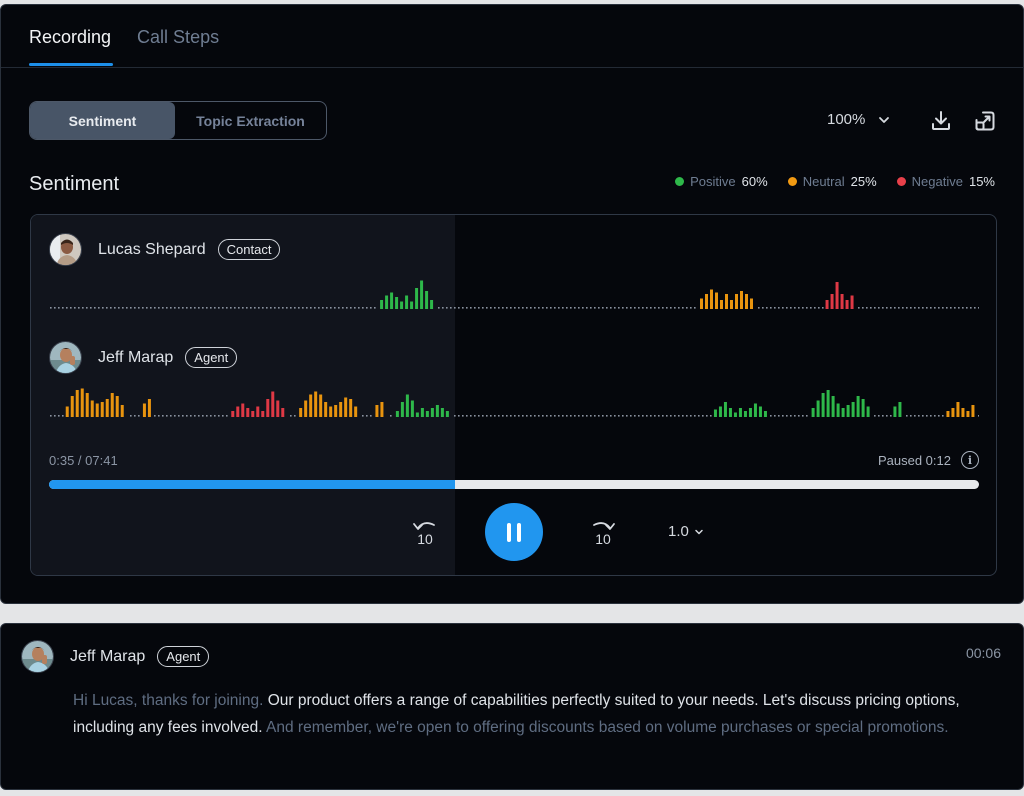 This screenshot has width=1024, height=796. Describe the element at coordinates (686, 531) in the screenshot. I see `playback-speed-dropdown: 1.0` at that location.